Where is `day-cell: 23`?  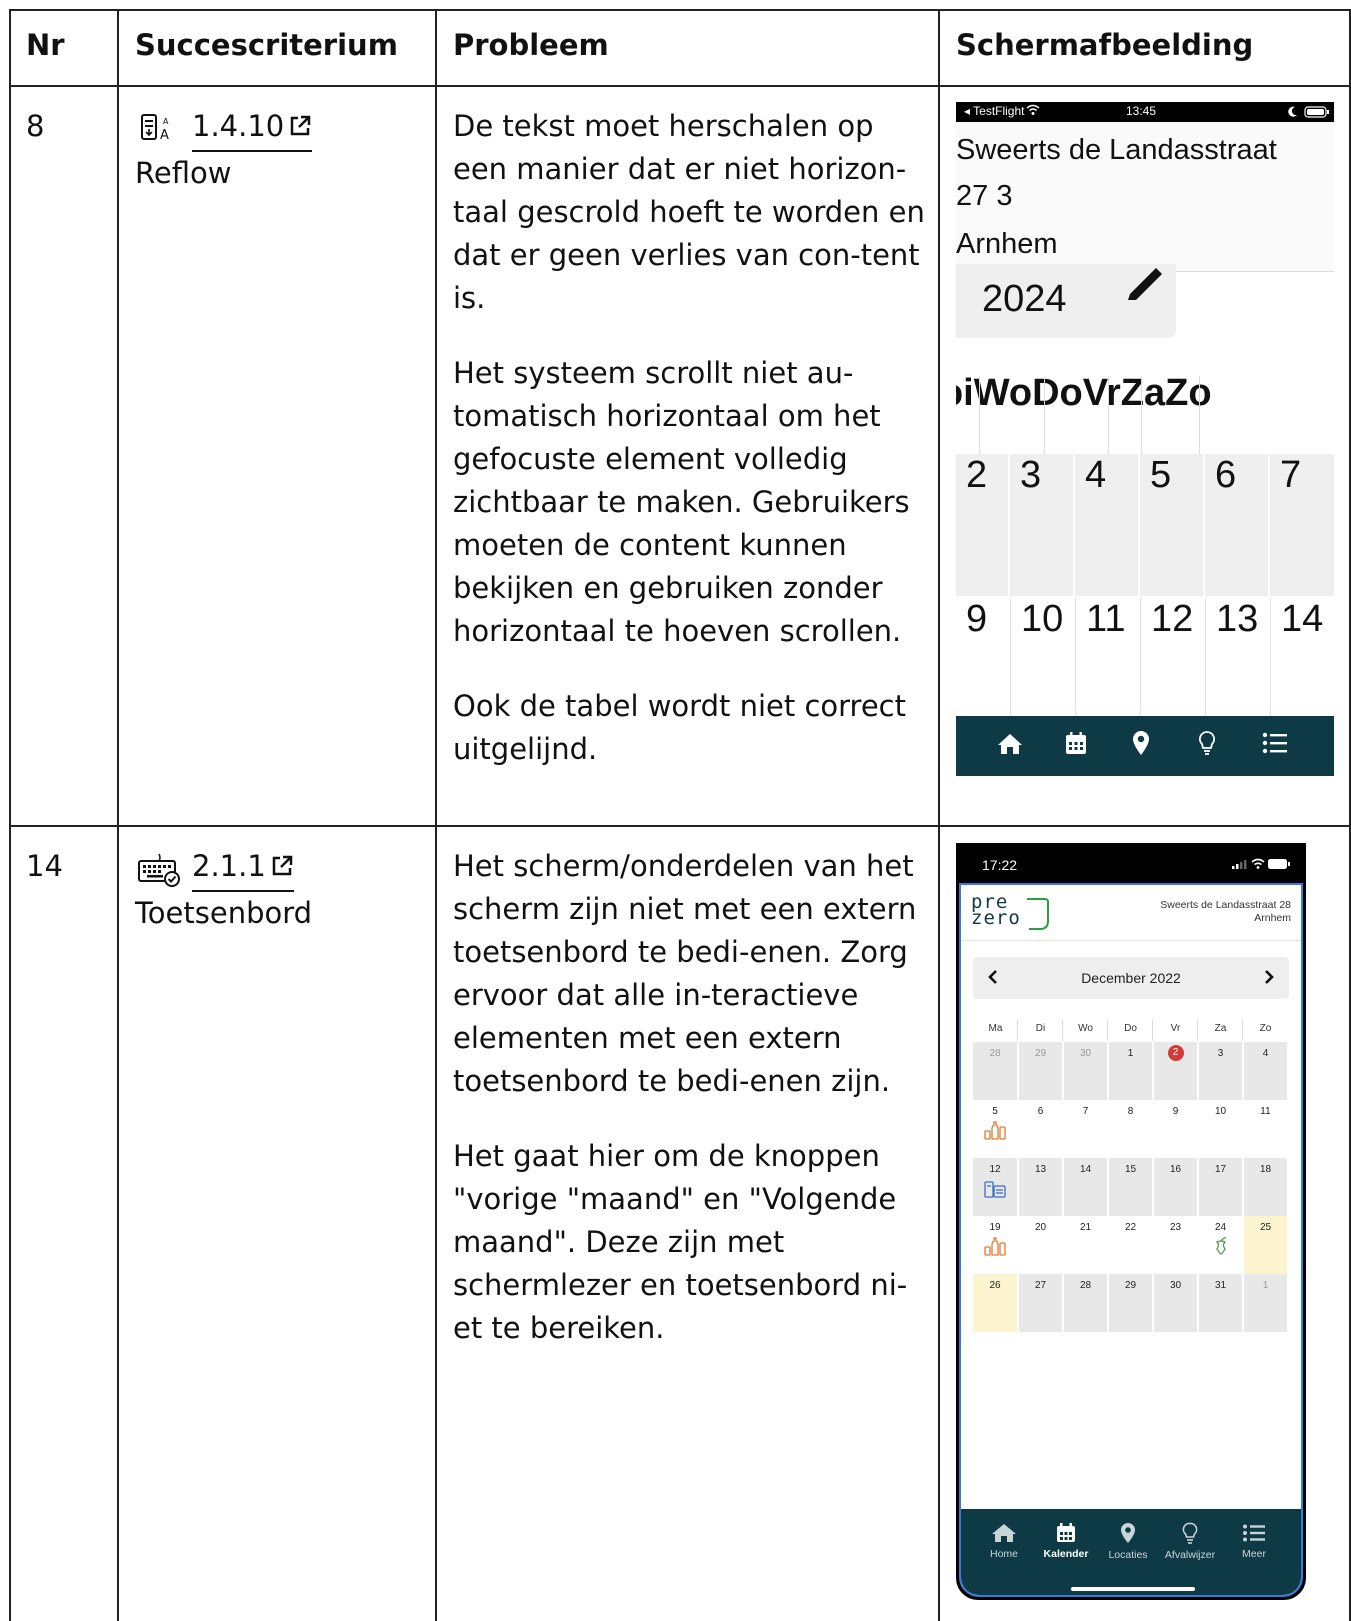 day-cell: 23 is located at coordinates (1175, 1245).